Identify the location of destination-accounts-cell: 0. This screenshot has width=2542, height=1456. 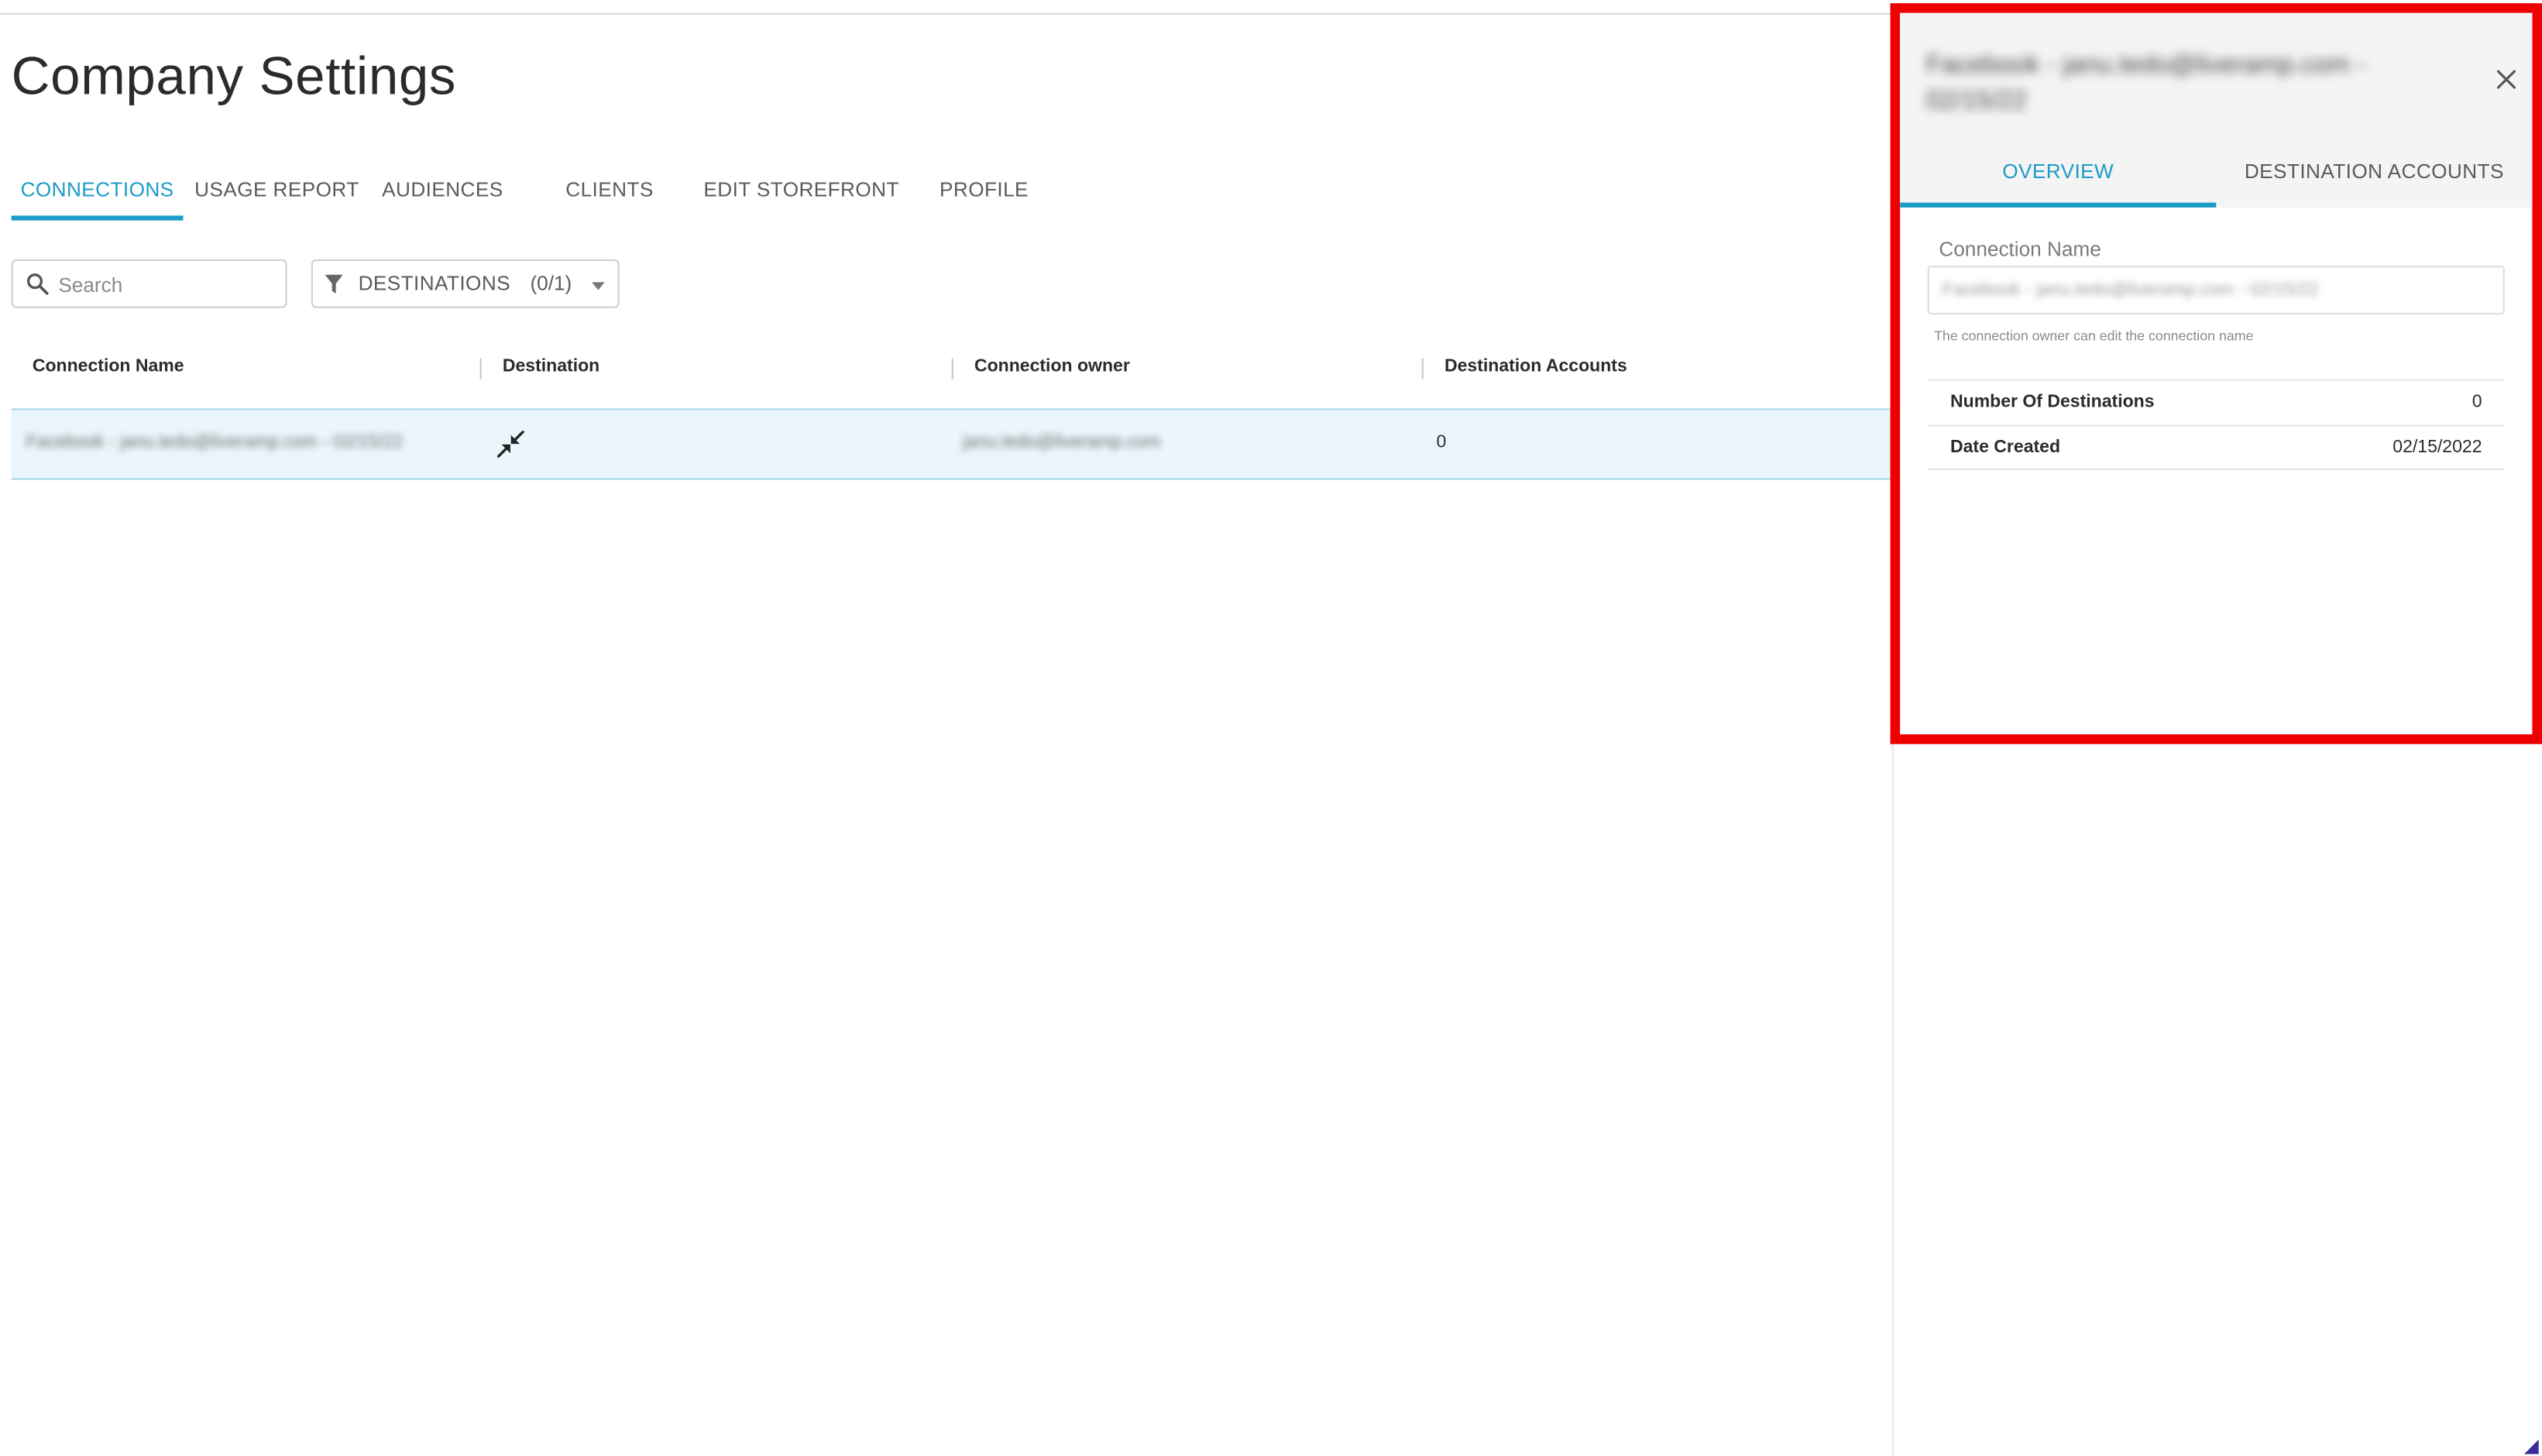
(1441, 442).